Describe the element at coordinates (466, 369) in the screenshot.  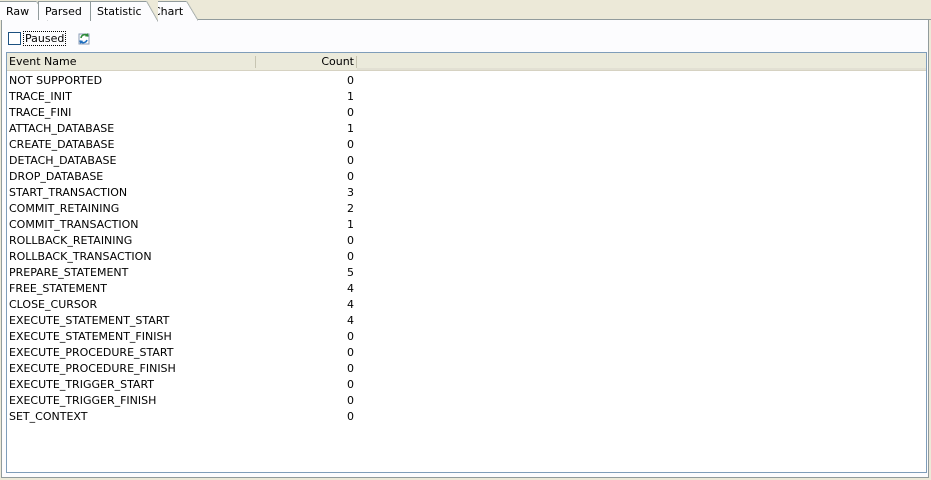
I see `table-row: EXECUTE_PROCEDURE_FINISH 0` at that location.